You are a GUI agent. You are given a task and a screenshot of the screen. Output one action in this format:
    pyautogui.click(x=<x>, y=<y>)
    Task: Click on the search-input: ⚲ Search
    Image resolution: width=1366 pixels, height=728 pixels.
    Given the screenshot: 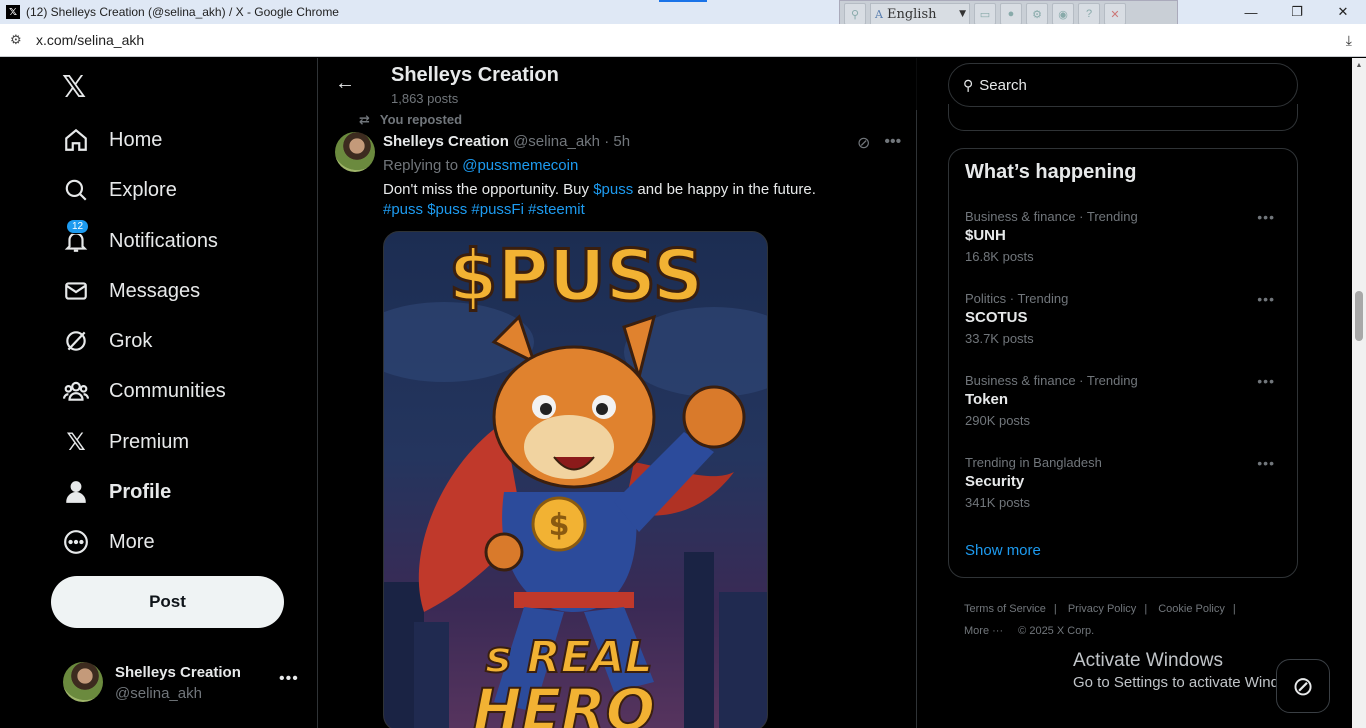 What is the action you would take?
    pyautogui.click(x=1123, y=85)
    